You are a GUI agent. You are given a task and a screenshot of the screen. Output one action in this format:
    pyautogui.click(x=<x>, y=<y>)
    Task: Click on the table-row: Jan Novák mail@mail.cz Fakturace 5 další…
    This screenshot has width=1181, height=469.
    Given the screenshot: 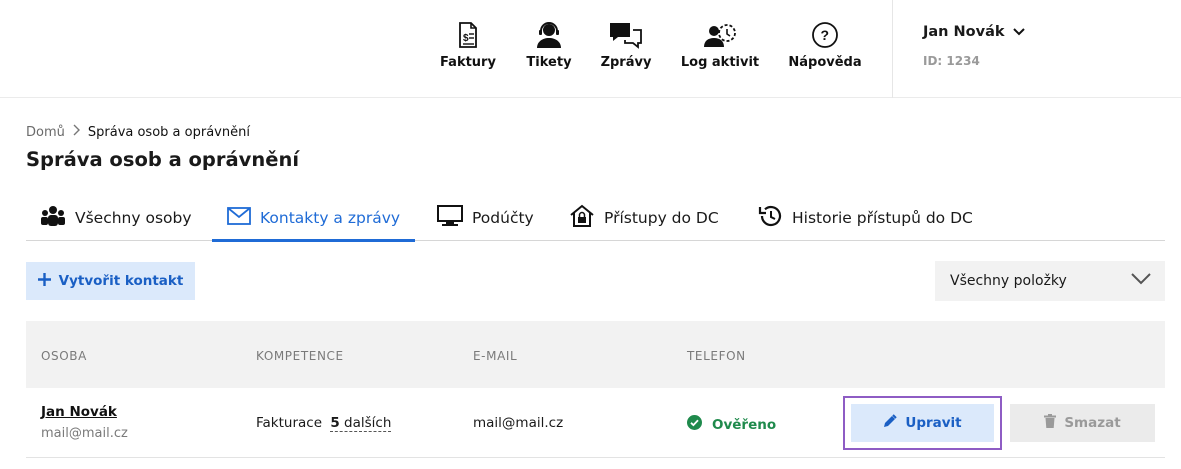 What is the action you would take?
    pyautogui.click(x=595, y=423)
    